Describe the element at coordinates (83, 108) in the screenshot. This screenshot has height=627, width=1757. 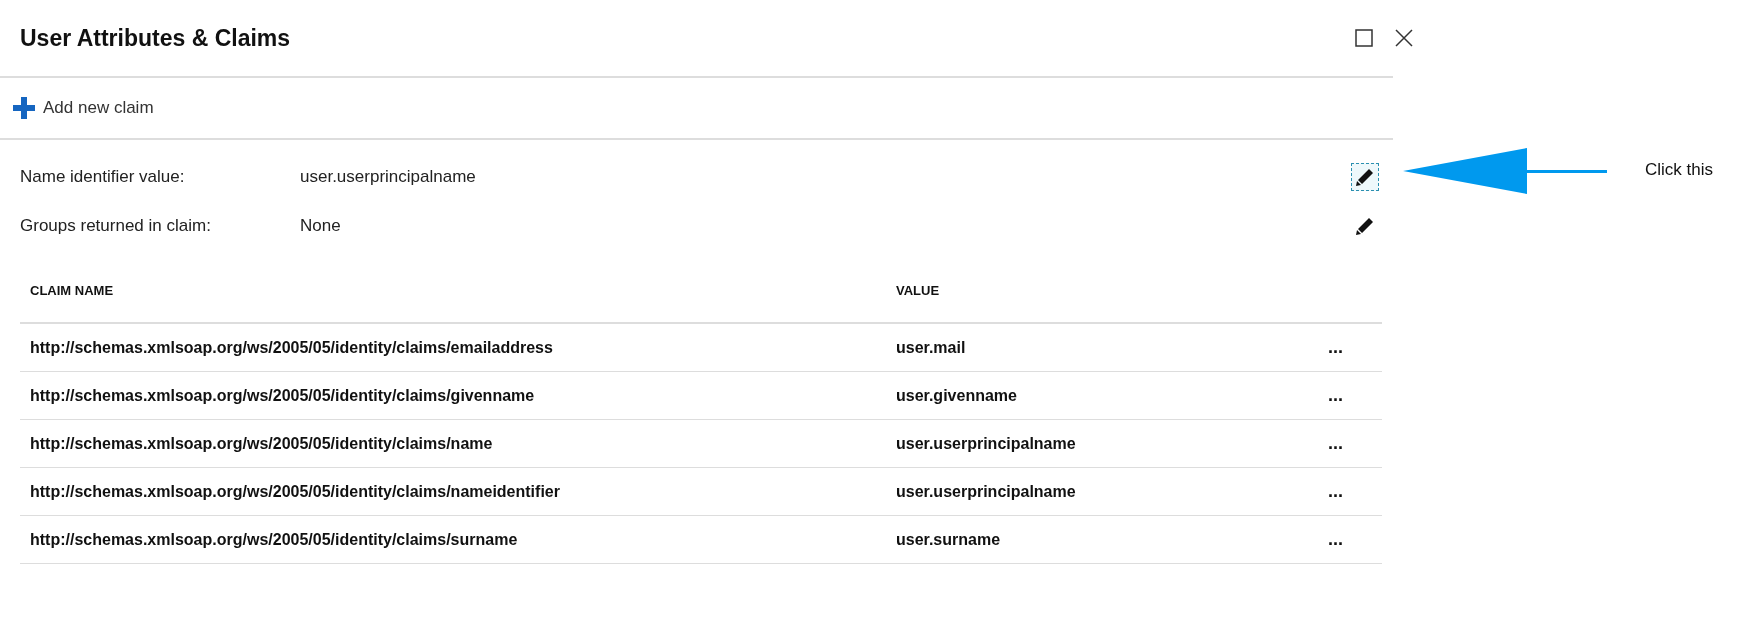
I see `add-claim-button: Add new claim` at that location.